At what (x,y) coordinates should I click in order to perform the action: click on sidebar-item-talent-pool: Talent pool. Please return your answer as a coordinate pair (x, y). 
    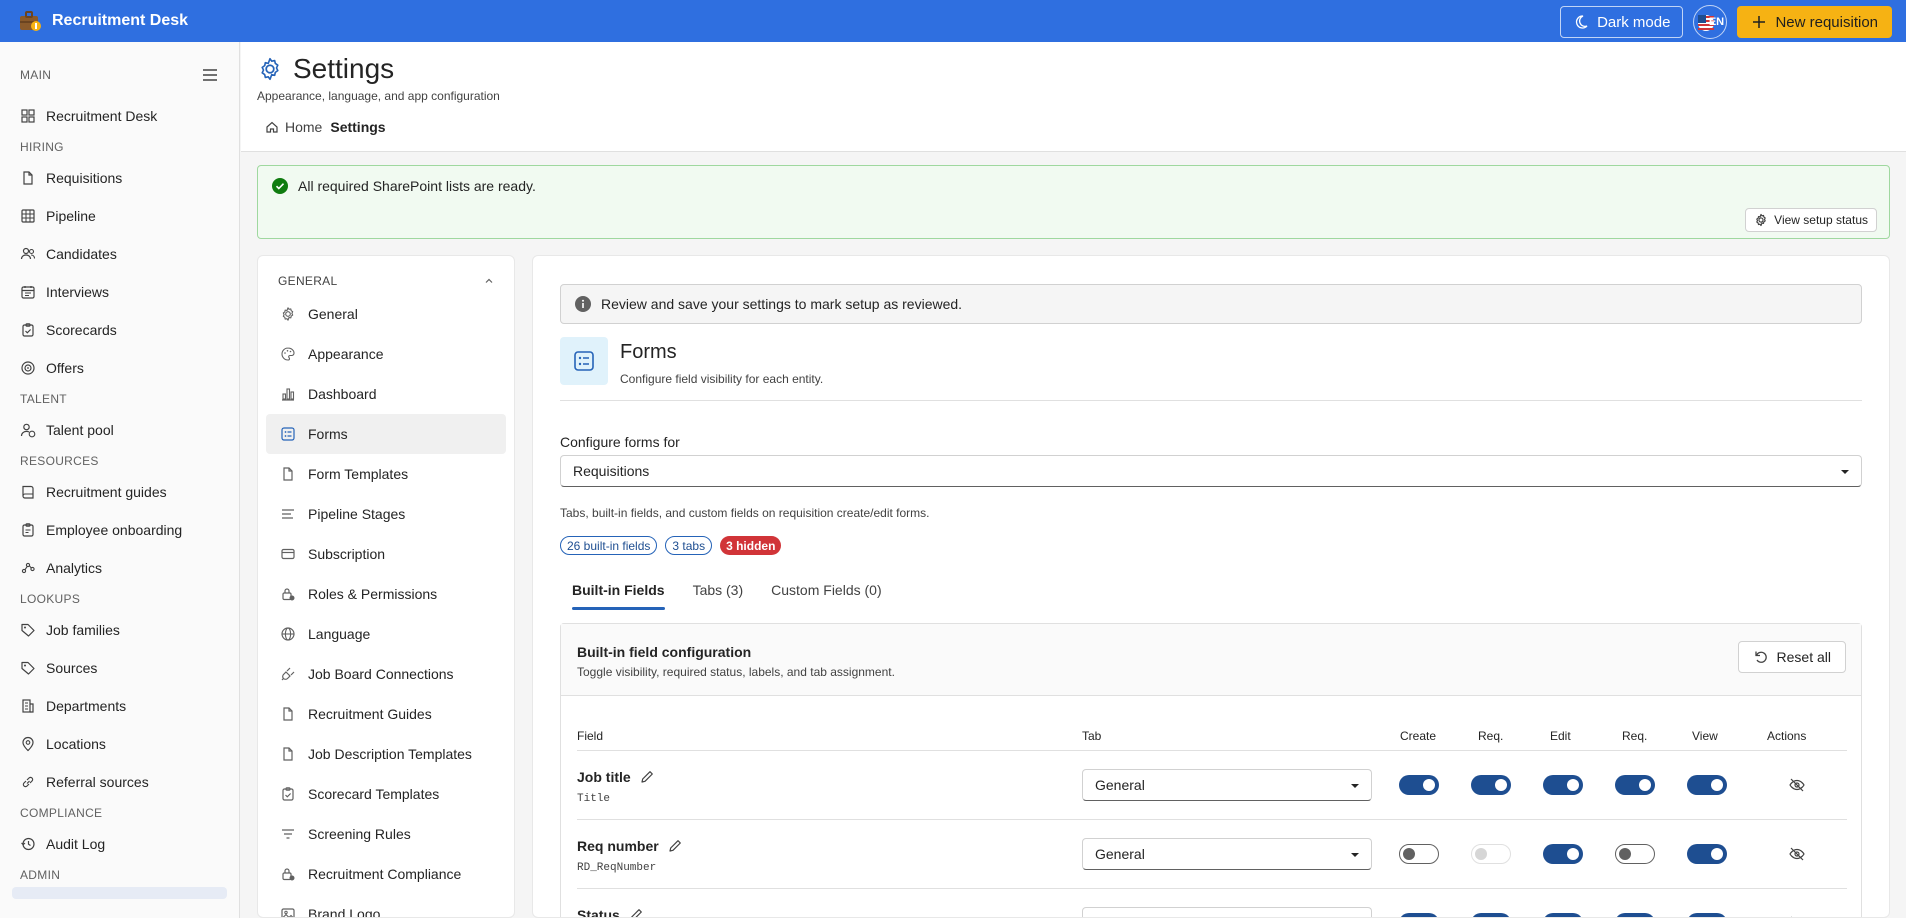
    Looking at the image, I should click on (119, 430).